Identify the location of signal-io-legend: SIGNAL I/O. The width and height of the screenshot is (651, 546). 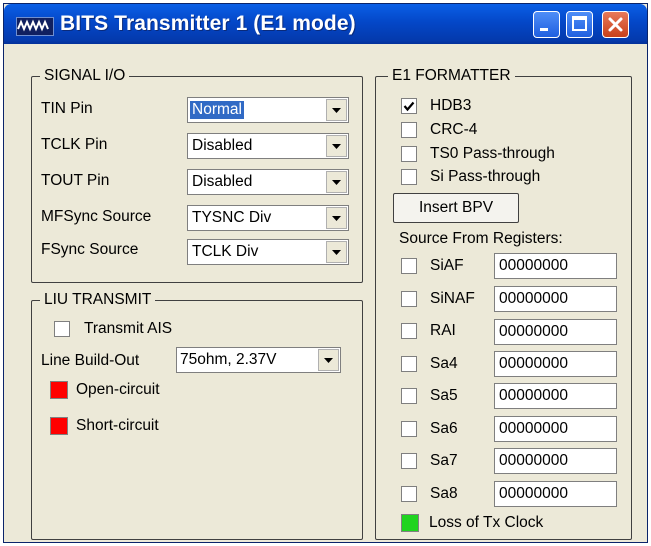
(85, 76).